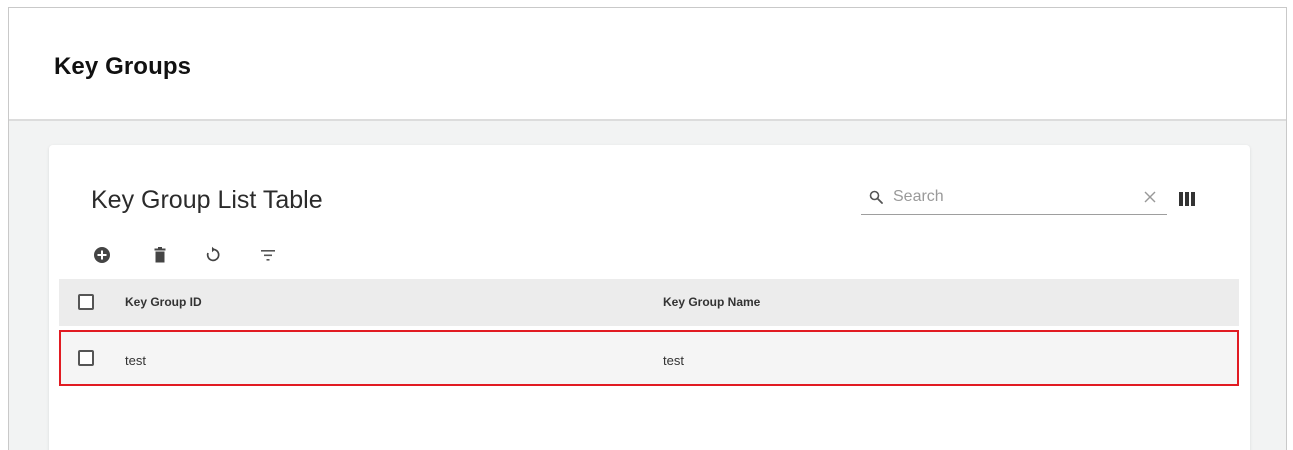 The height and width of the screenshot is (450, 1293). Describe the element at coordinates (673, 360) in the screenshot. I see `cell-key-group-name: test` at that location.